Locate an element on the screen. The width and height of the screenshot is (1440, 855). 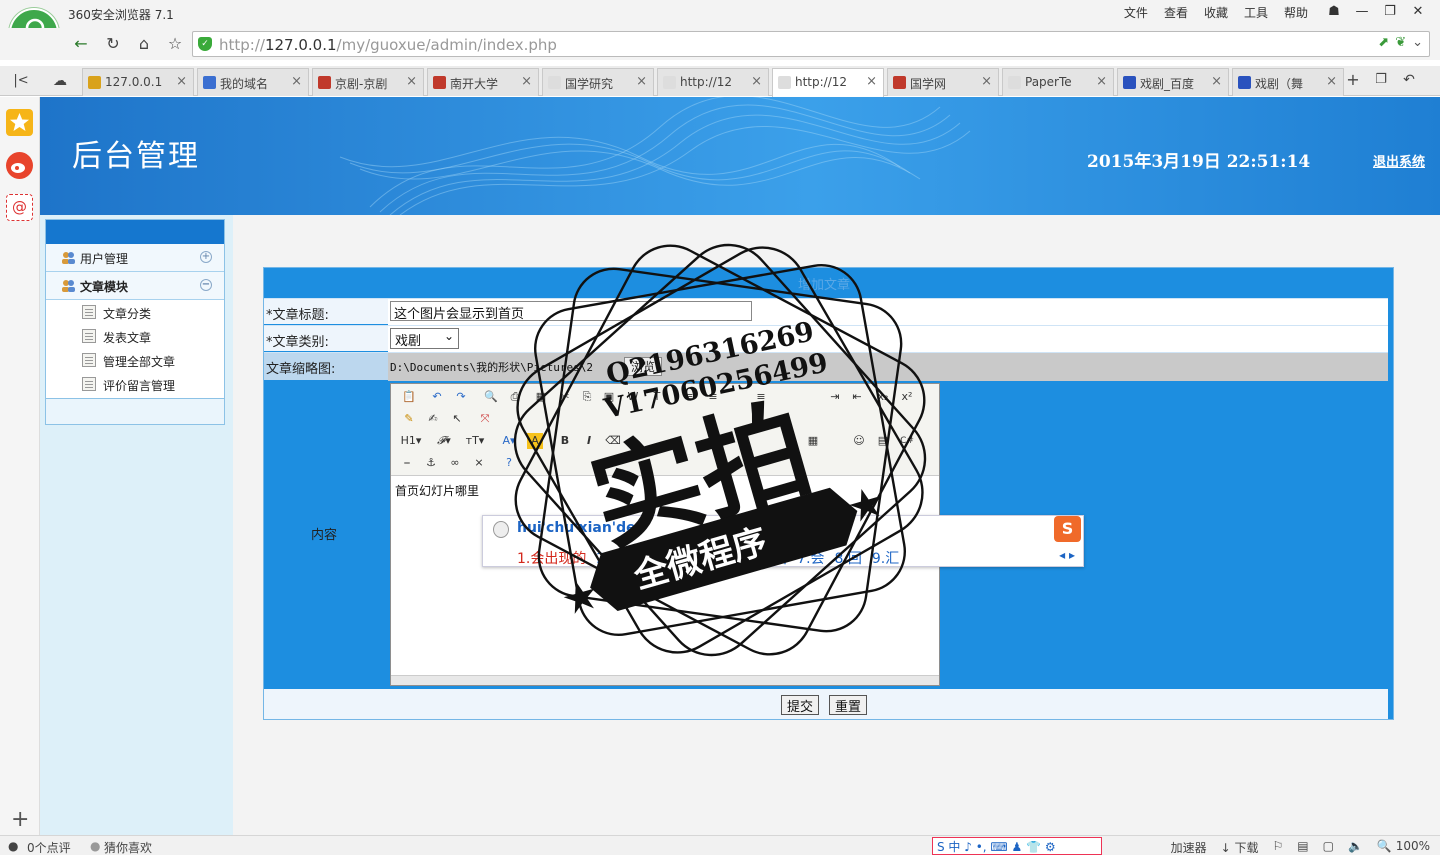
email-icon: @ is located at coordinates (19, 207).